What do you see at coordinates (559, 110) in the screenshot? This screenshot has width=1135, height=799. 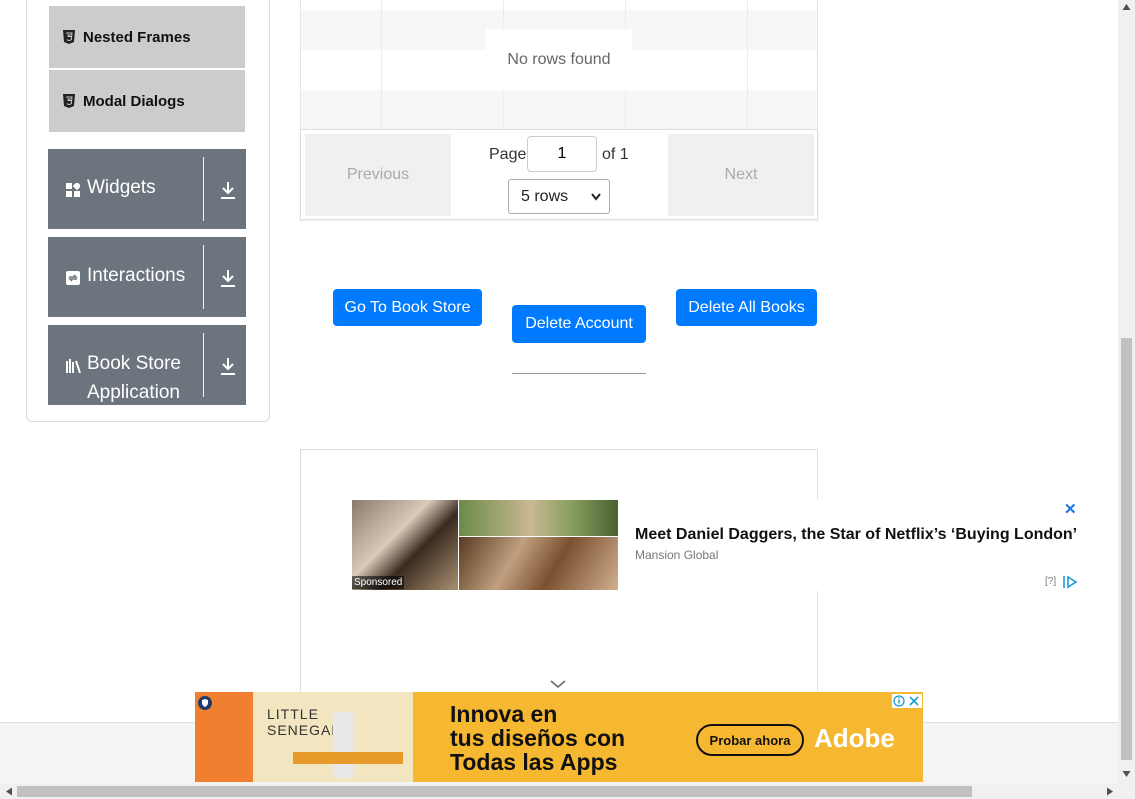 I see `table-row` at bounding box center [559, 110].